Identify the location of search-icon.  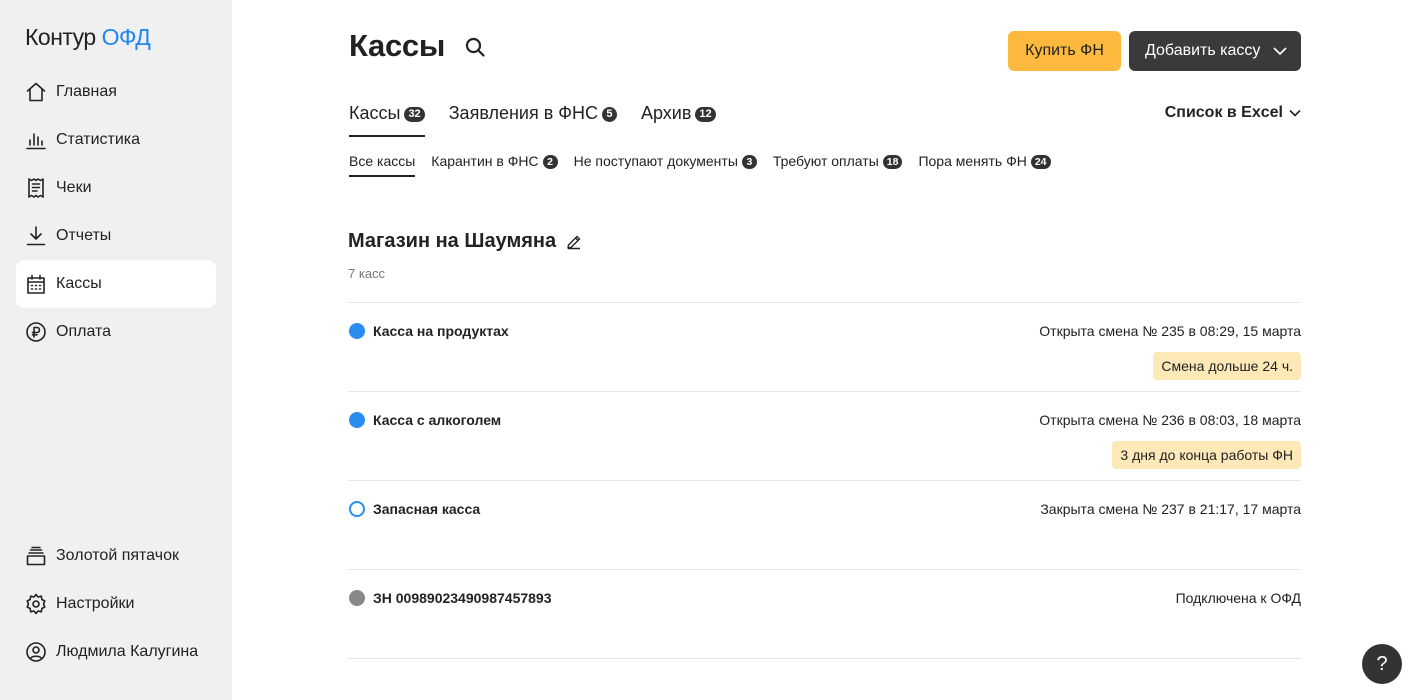
(475, 47).